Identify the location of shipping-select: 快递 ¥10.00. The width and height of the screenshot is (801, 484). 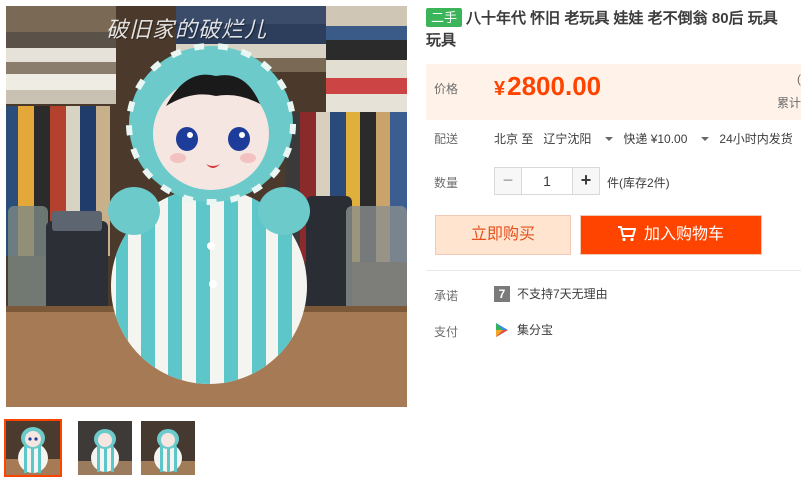
(666, 139).